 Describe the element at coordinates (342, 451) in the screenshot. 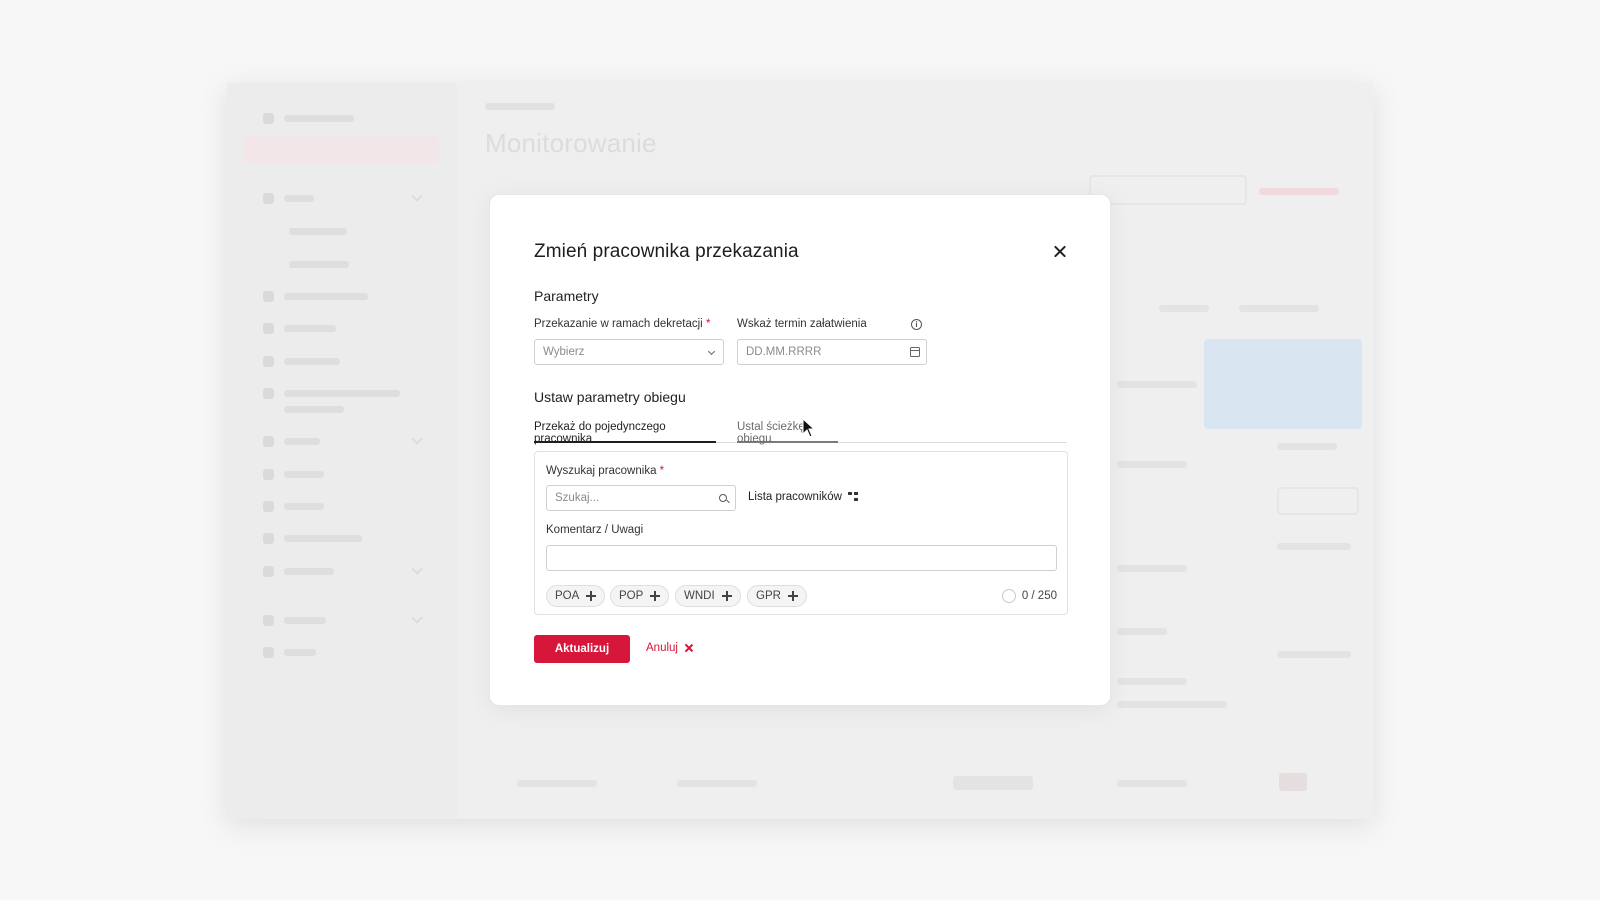

I see `background-sidebar` at that location.